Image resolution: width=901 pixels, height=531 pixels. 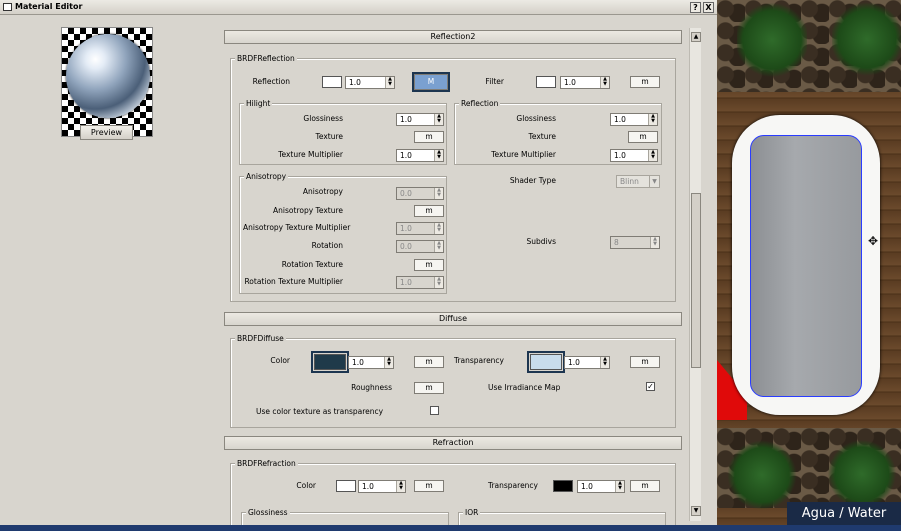 I want to click on title-bar: Material Editor ? X, so click(x=358, y=7).